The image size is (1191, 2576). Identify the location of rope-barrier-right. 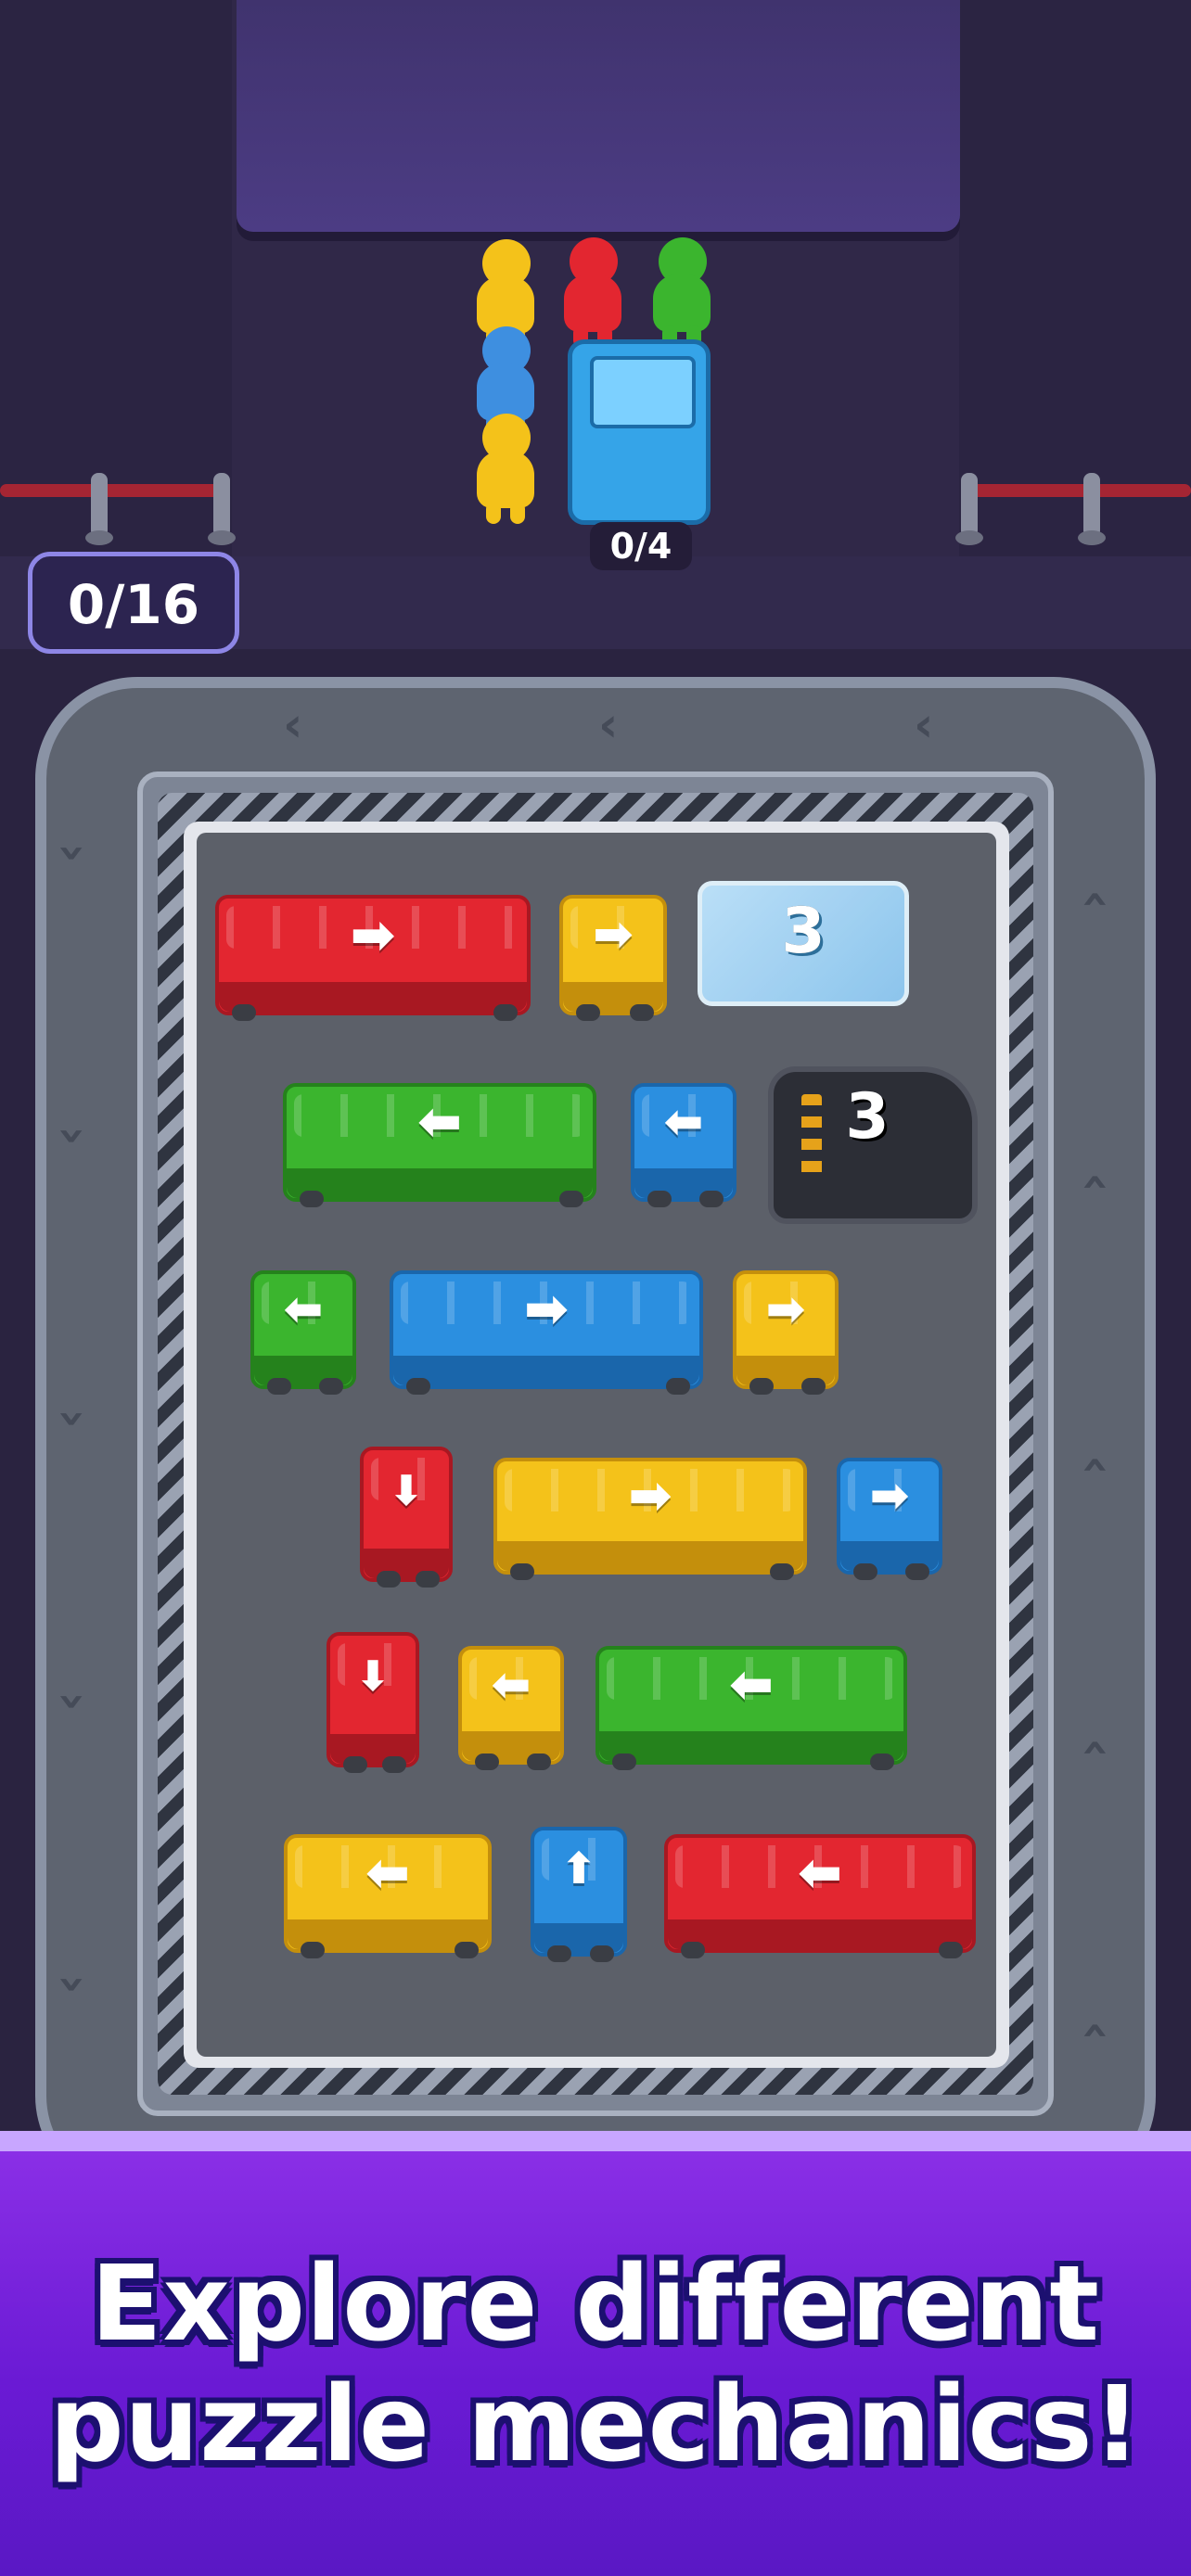
(1078, 491).